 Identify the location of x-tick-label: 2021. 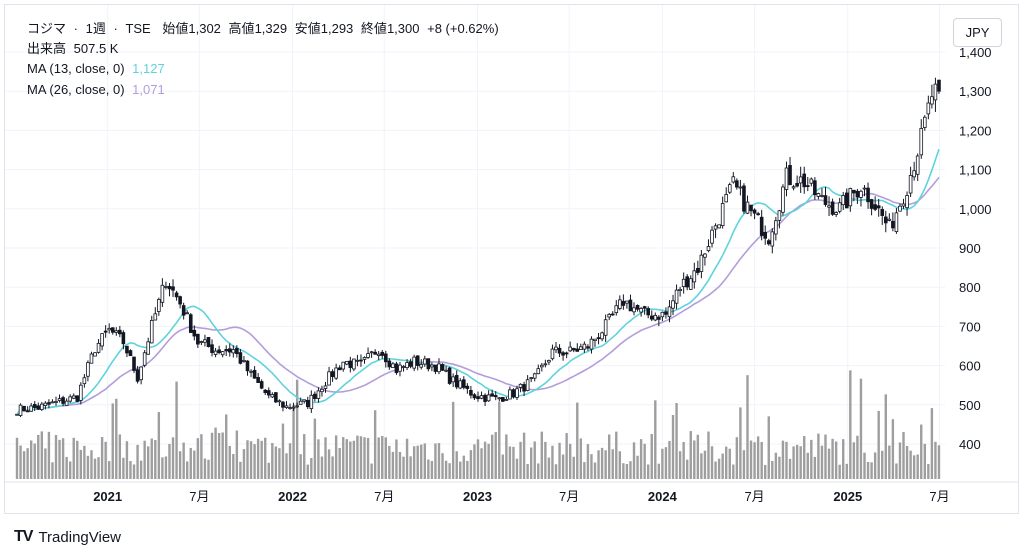
(107, 496).